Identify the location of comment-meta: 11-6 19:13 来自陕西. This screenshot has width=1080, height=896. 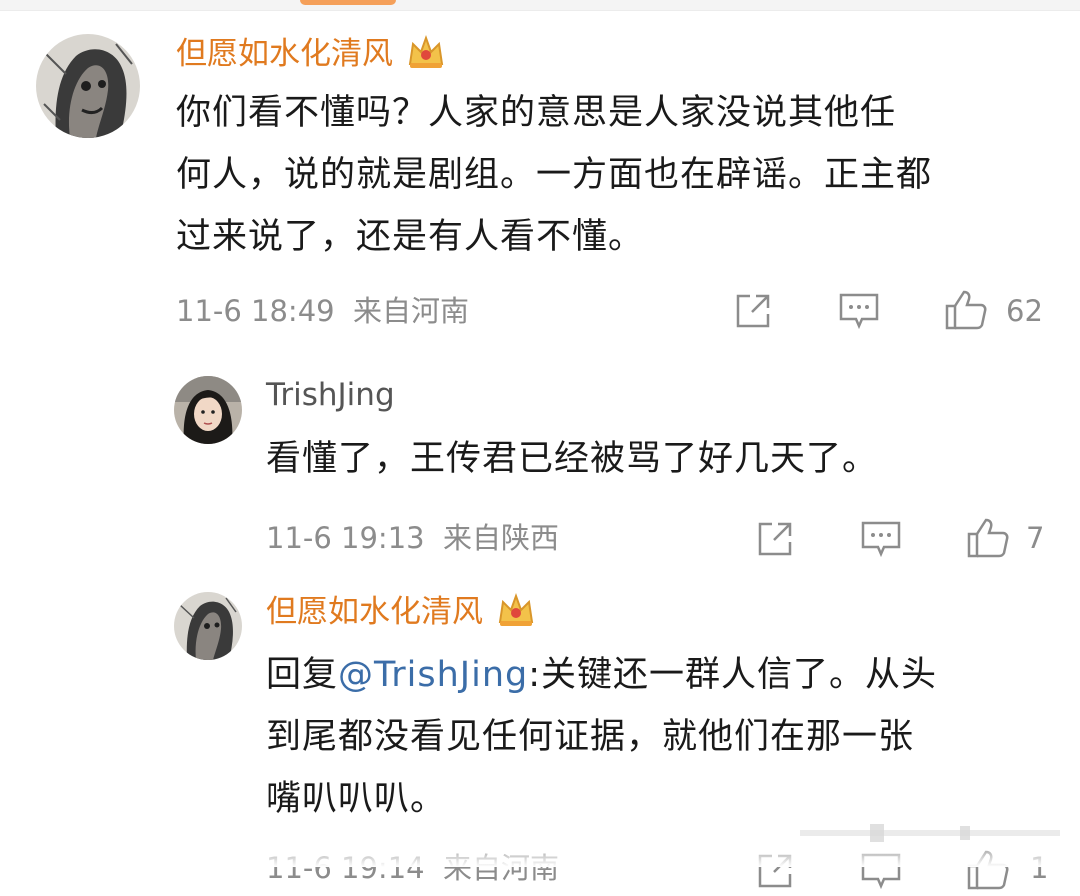
(412, 538).